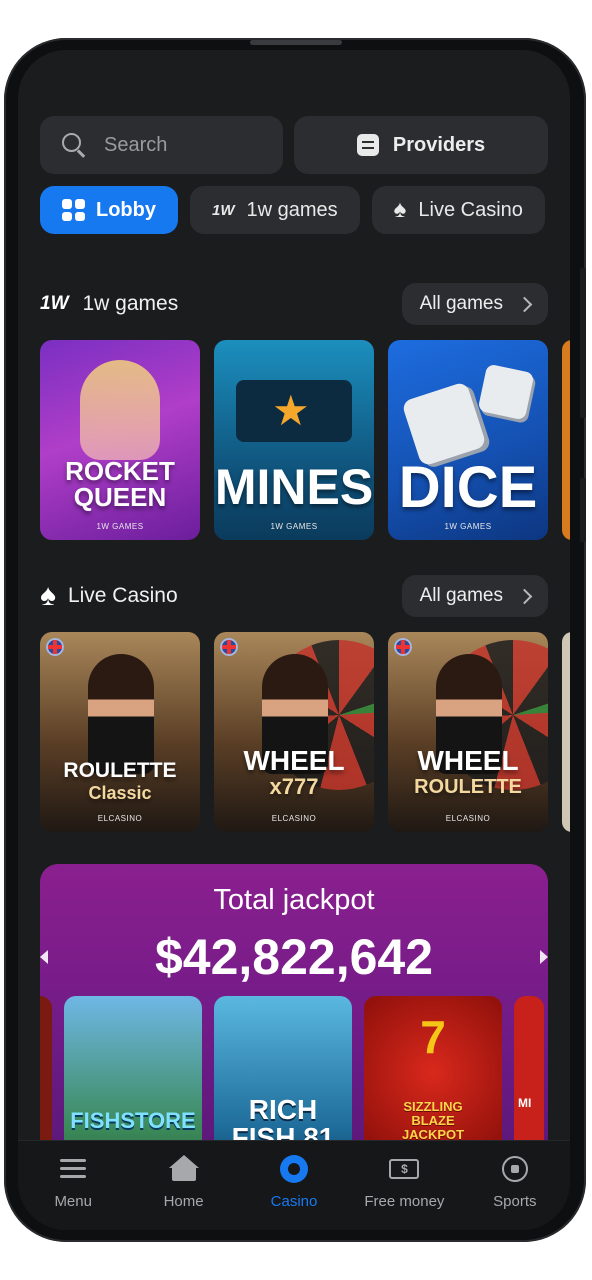 This screenshot has height=1280, width=592. I want to click on search-input, so click(179, 145).